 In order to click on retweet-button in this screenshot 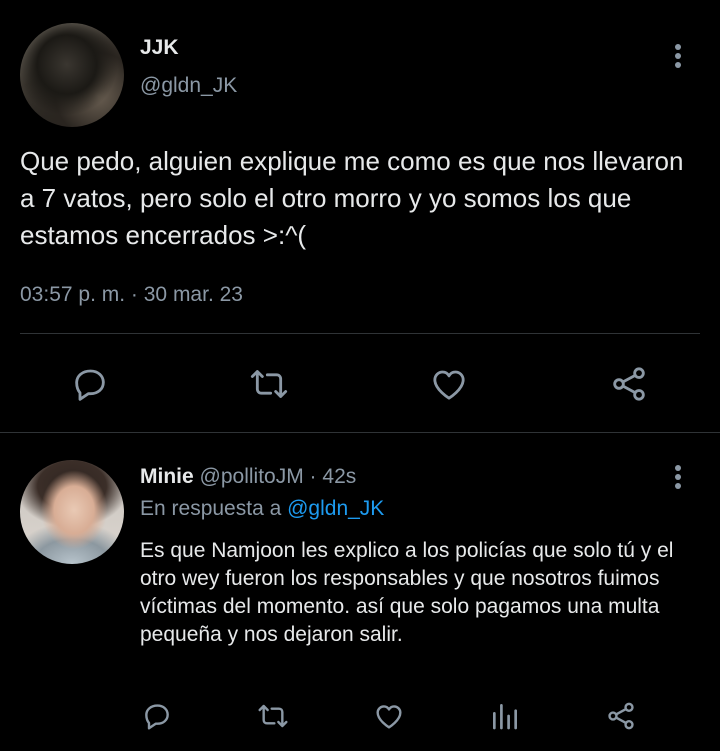, I will do `click(269, 384)`.